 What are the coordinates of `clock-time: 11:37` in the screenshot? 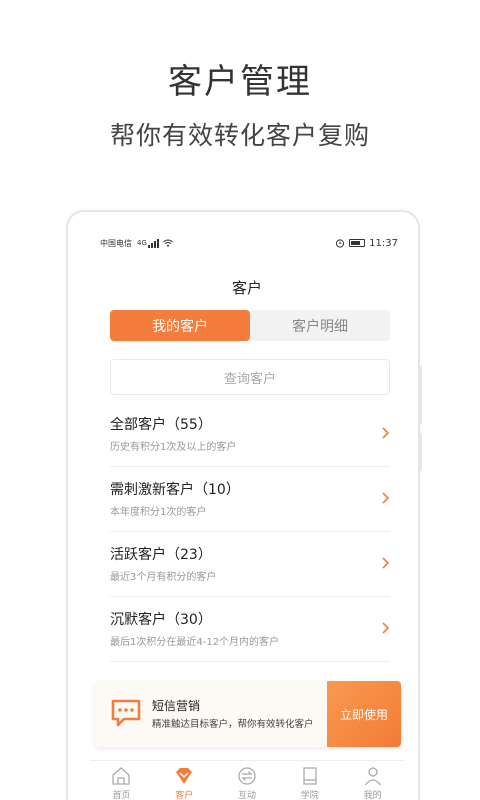 It's located at (383, 243).